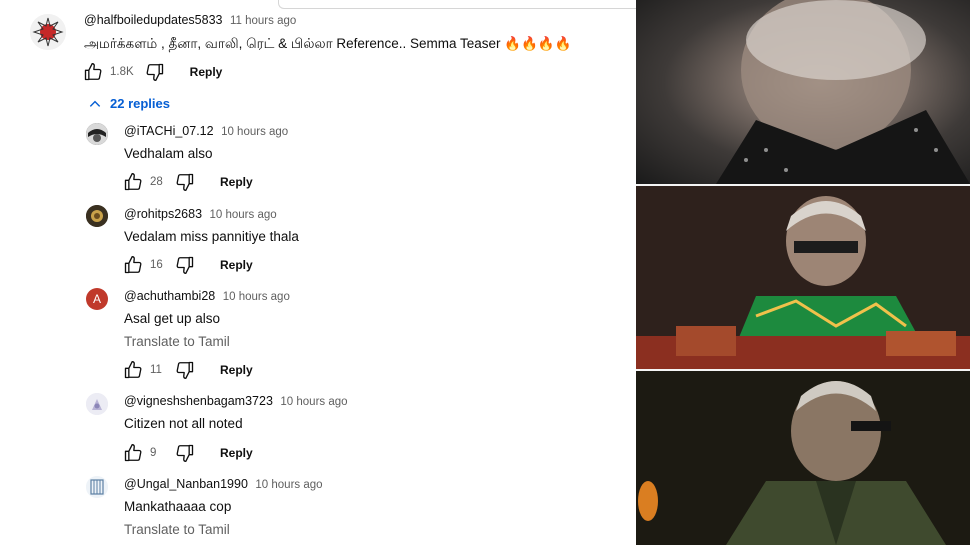 Image resolution: width=970 pixels, height=545 pixels. Describe the element at coordinates (95, 103) in the screenshot. I see `chevron-up-icon` at that location.